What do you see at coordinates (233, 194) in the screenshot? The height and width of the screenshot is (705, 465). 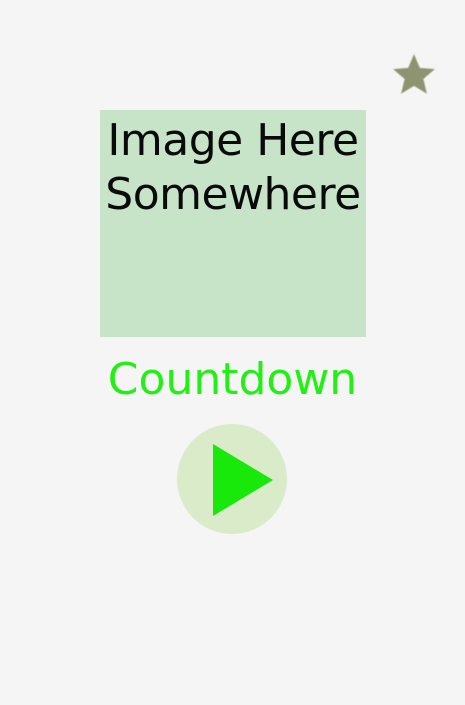 I see `placeholder-text-line2: Somewhere` at bounding box center [233, 194].